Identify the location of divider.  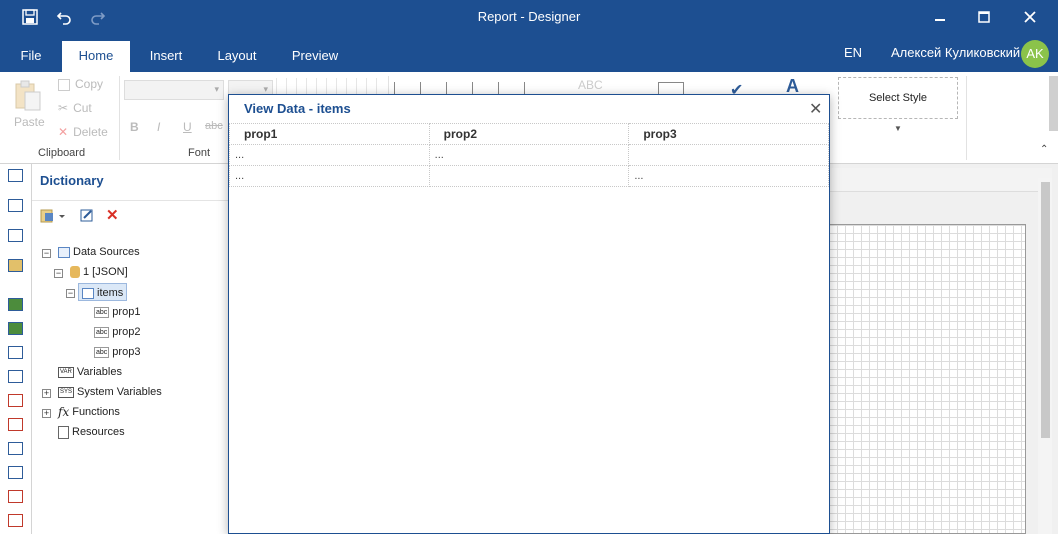
(130, 200).